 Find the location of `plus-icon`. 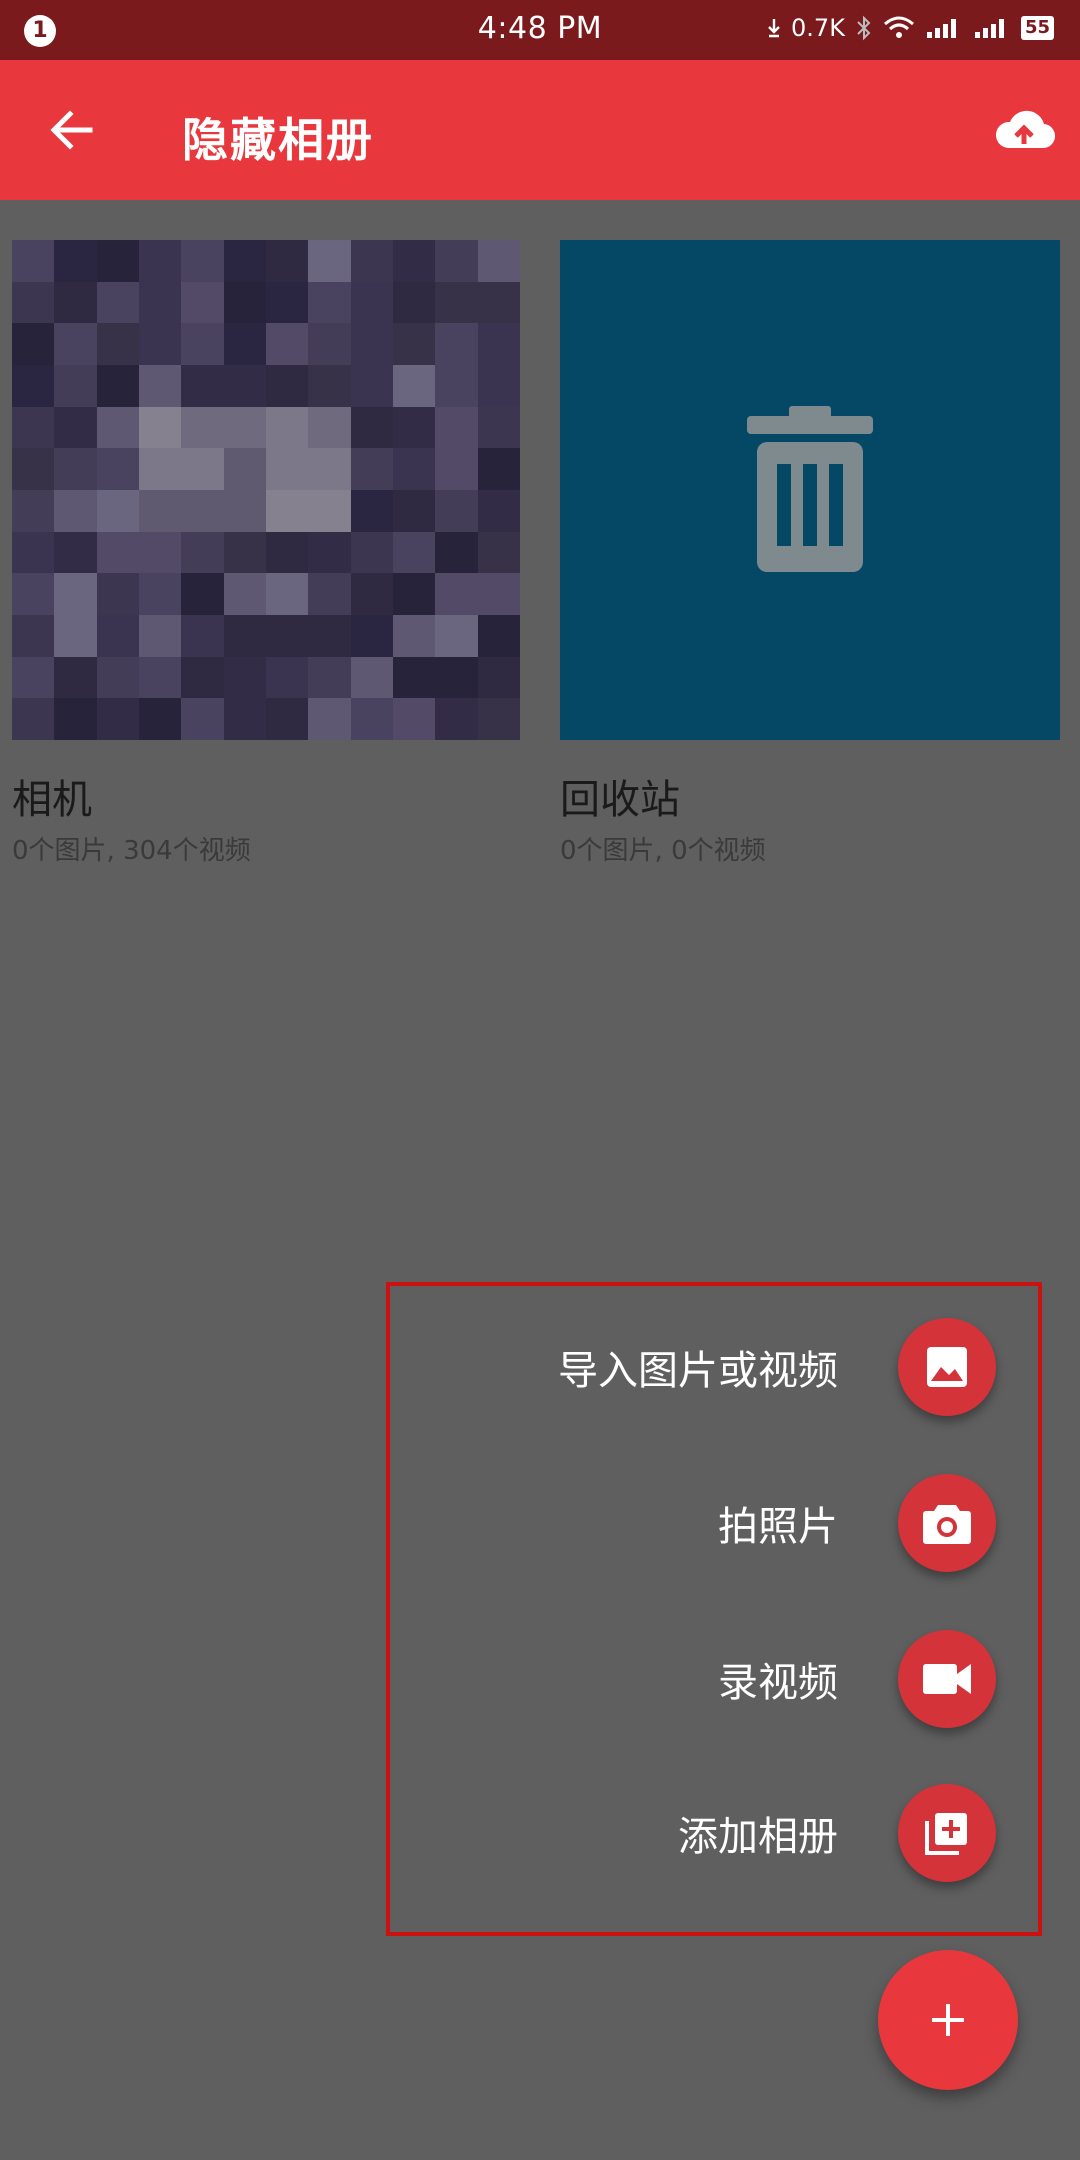

plus-icon is located at coordinates (948, 2020).